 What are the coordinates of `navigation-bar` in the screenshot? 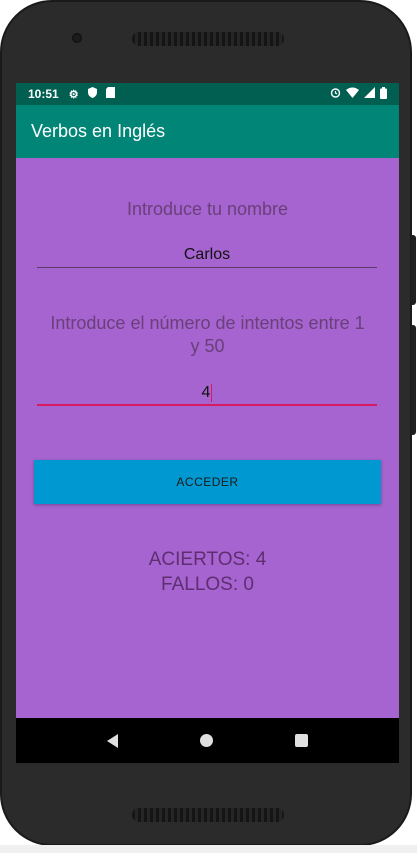 It's located at (207, 740).